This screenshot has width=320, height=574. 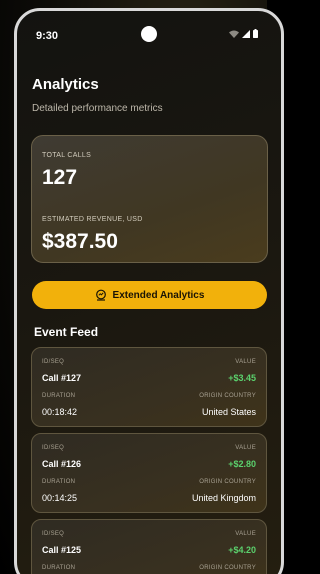 What do you see at coordinates (255, 33) in the screenshot?
I see `battery-icon` at bounding box center [255, 33].